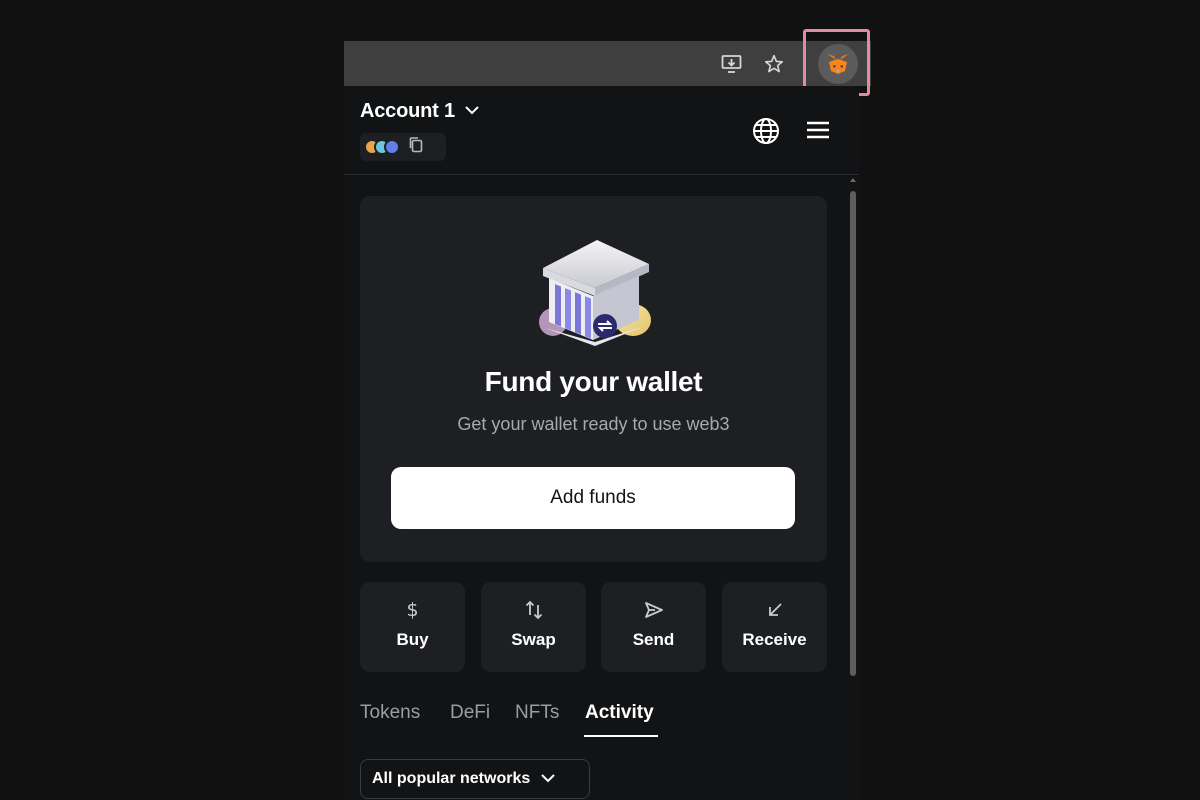 This screenshot has width=1200, height=800. I want to click on copy-icon, so click(416, 147).